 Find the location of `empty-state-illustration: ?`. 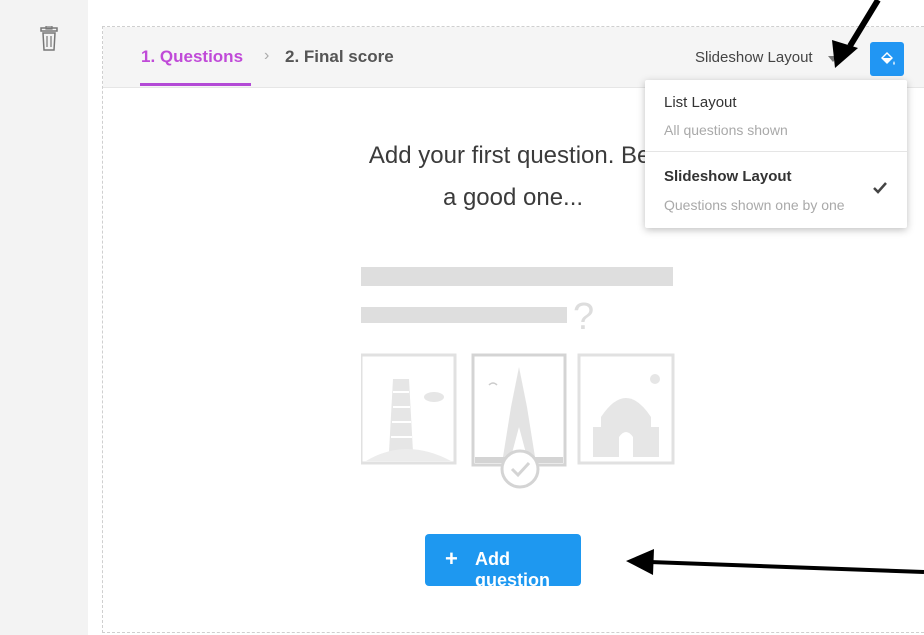

empty-state-illustration: ? is located at coordinates (518, 378).